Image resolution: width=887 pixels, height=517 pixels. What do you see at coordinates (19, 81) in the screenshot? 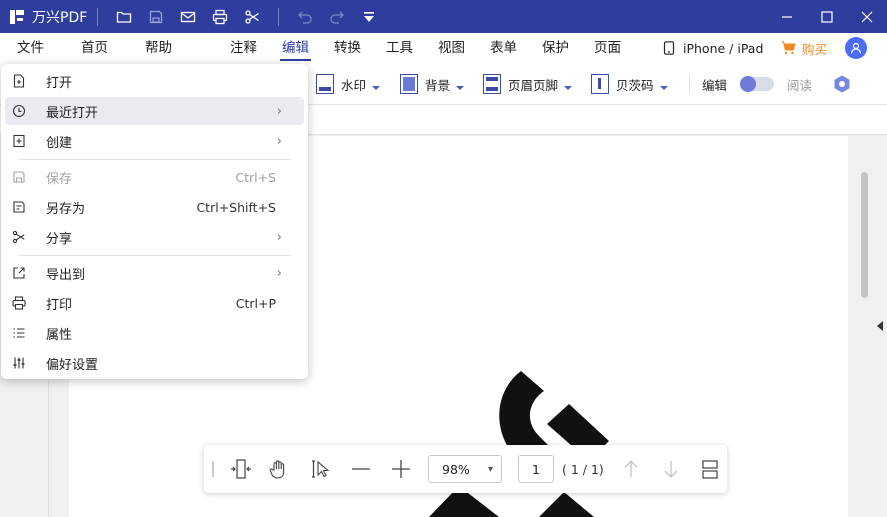
I see `open-file-icon` at bounding box center [19, 81].